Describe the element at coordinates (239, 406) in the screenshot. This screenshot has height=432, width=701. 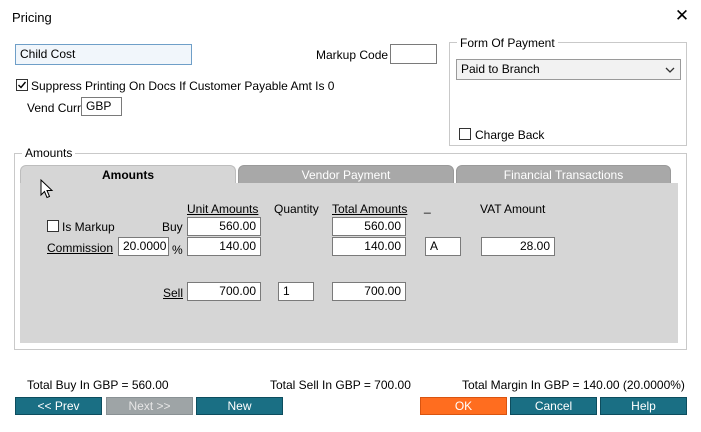
I see `new-button: New` at that location.